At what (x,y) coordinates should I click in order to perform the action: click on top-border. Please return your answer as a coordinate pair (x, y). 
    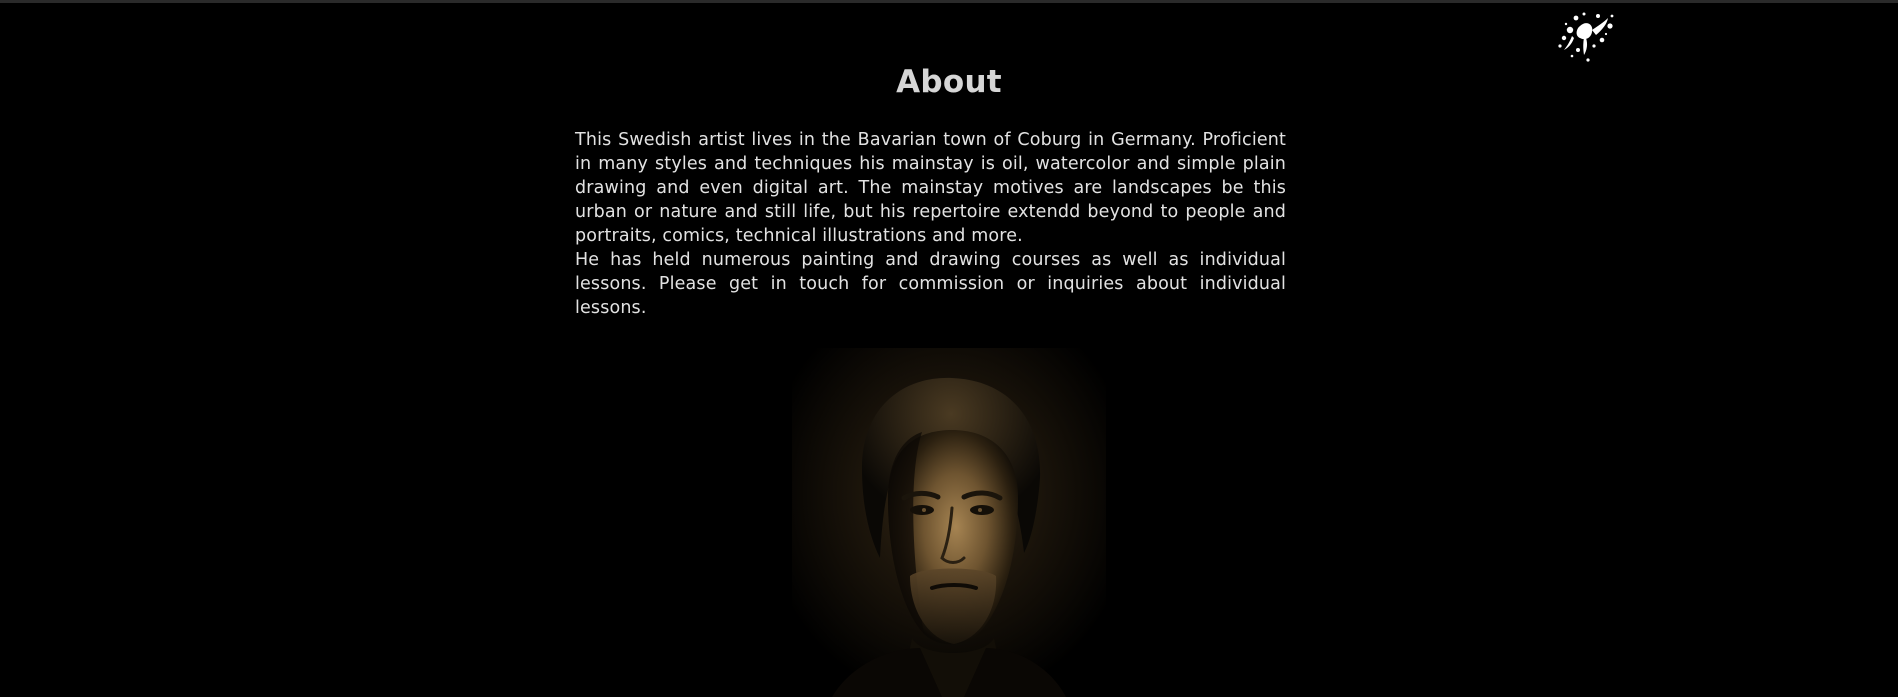
    Looking at the image, I should click on (949, 1).